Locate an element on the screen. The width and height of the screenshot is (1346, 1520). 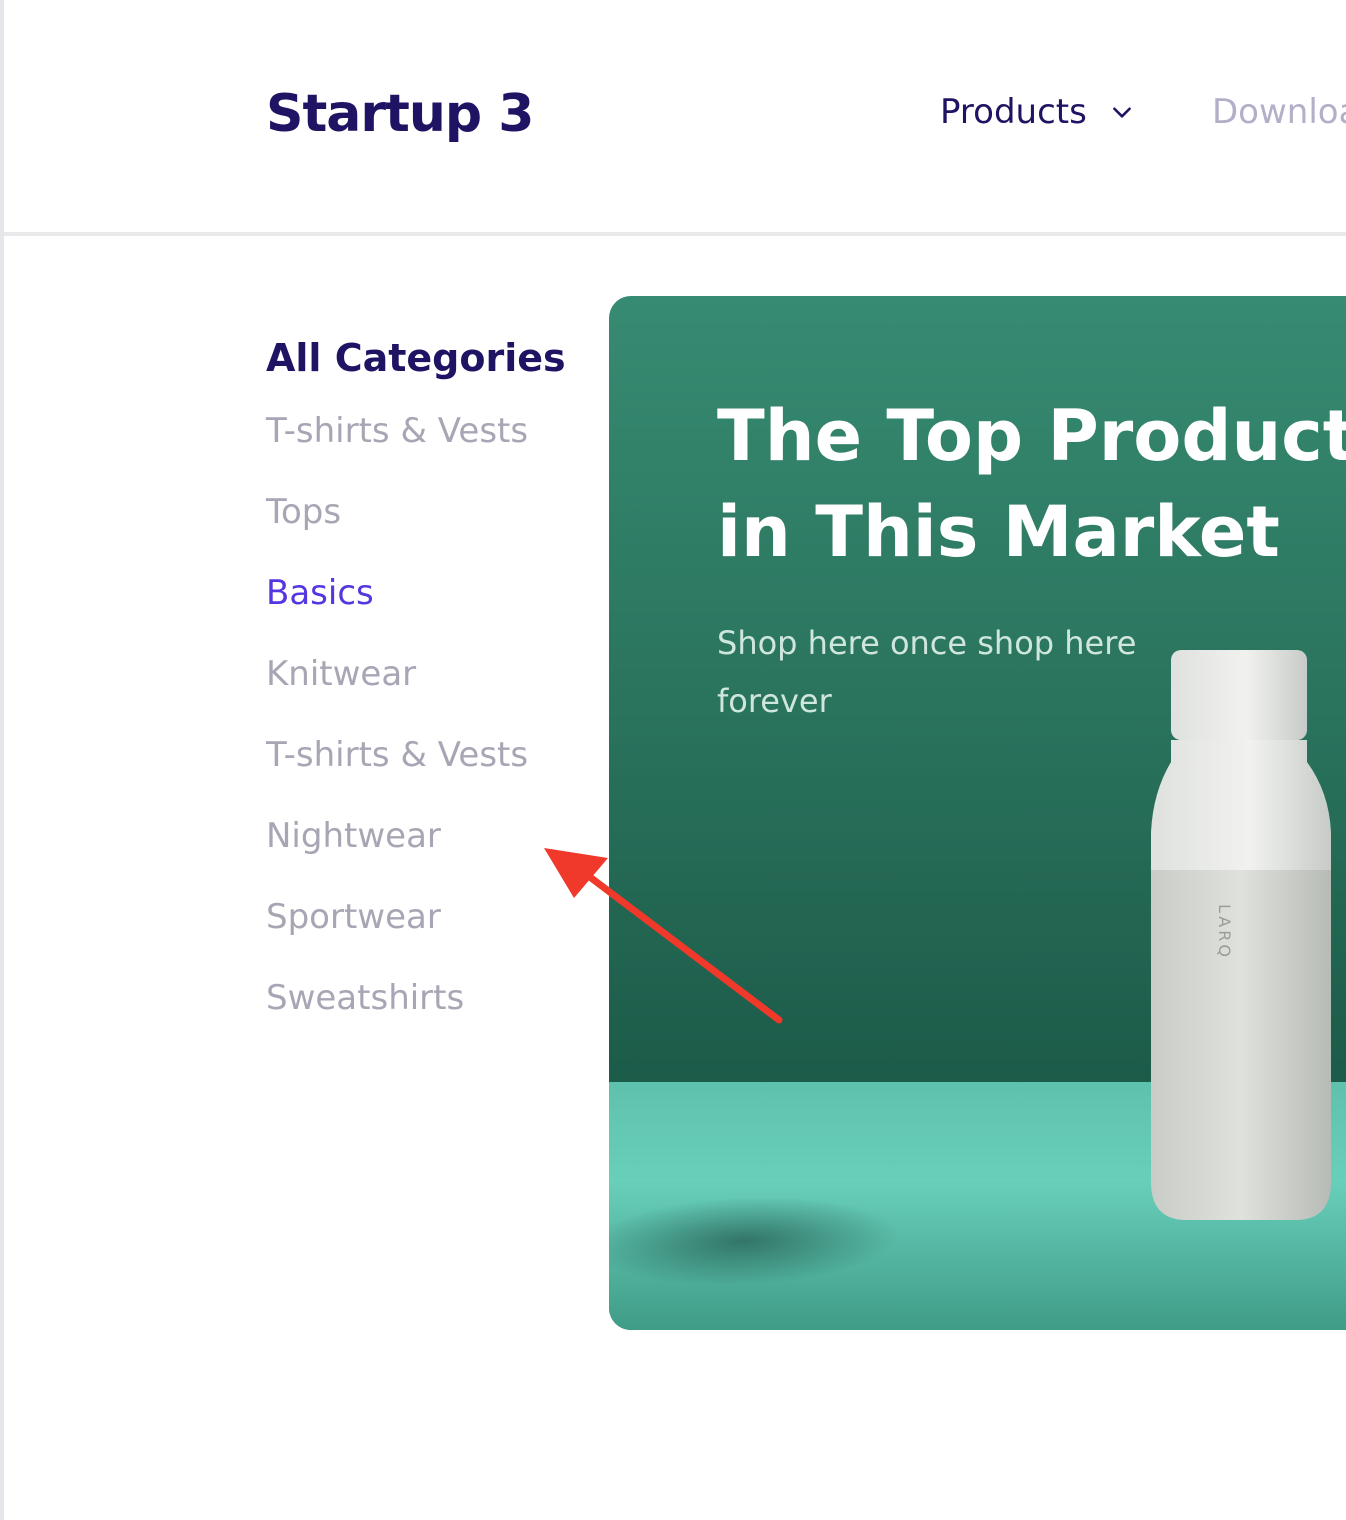
annotation-arrow-icon is located at coordinates (663, 936).